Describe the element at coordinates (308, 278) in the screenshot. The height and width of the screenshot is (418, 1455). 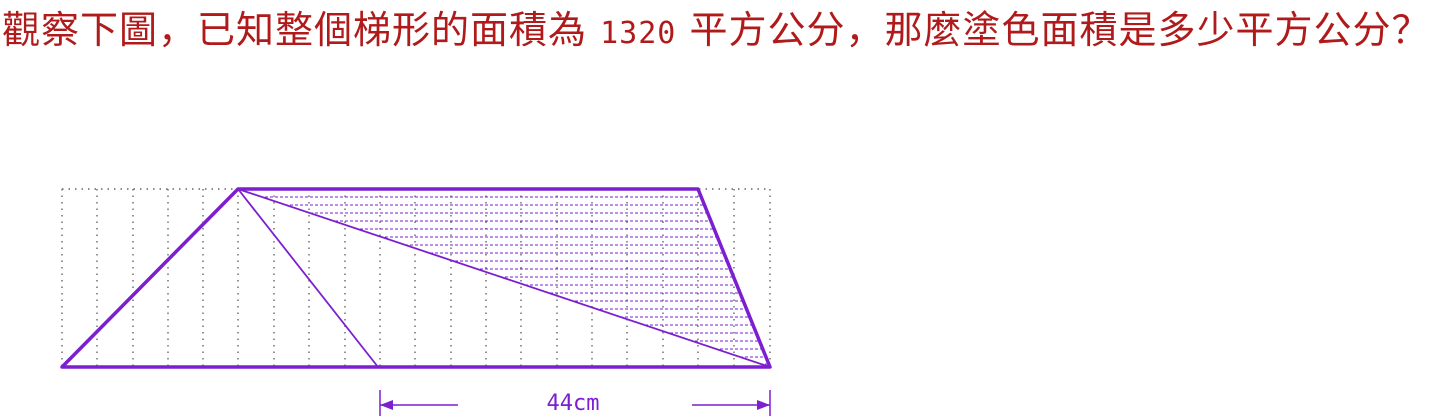
I see `diagonal-to-midpoint` at that location.